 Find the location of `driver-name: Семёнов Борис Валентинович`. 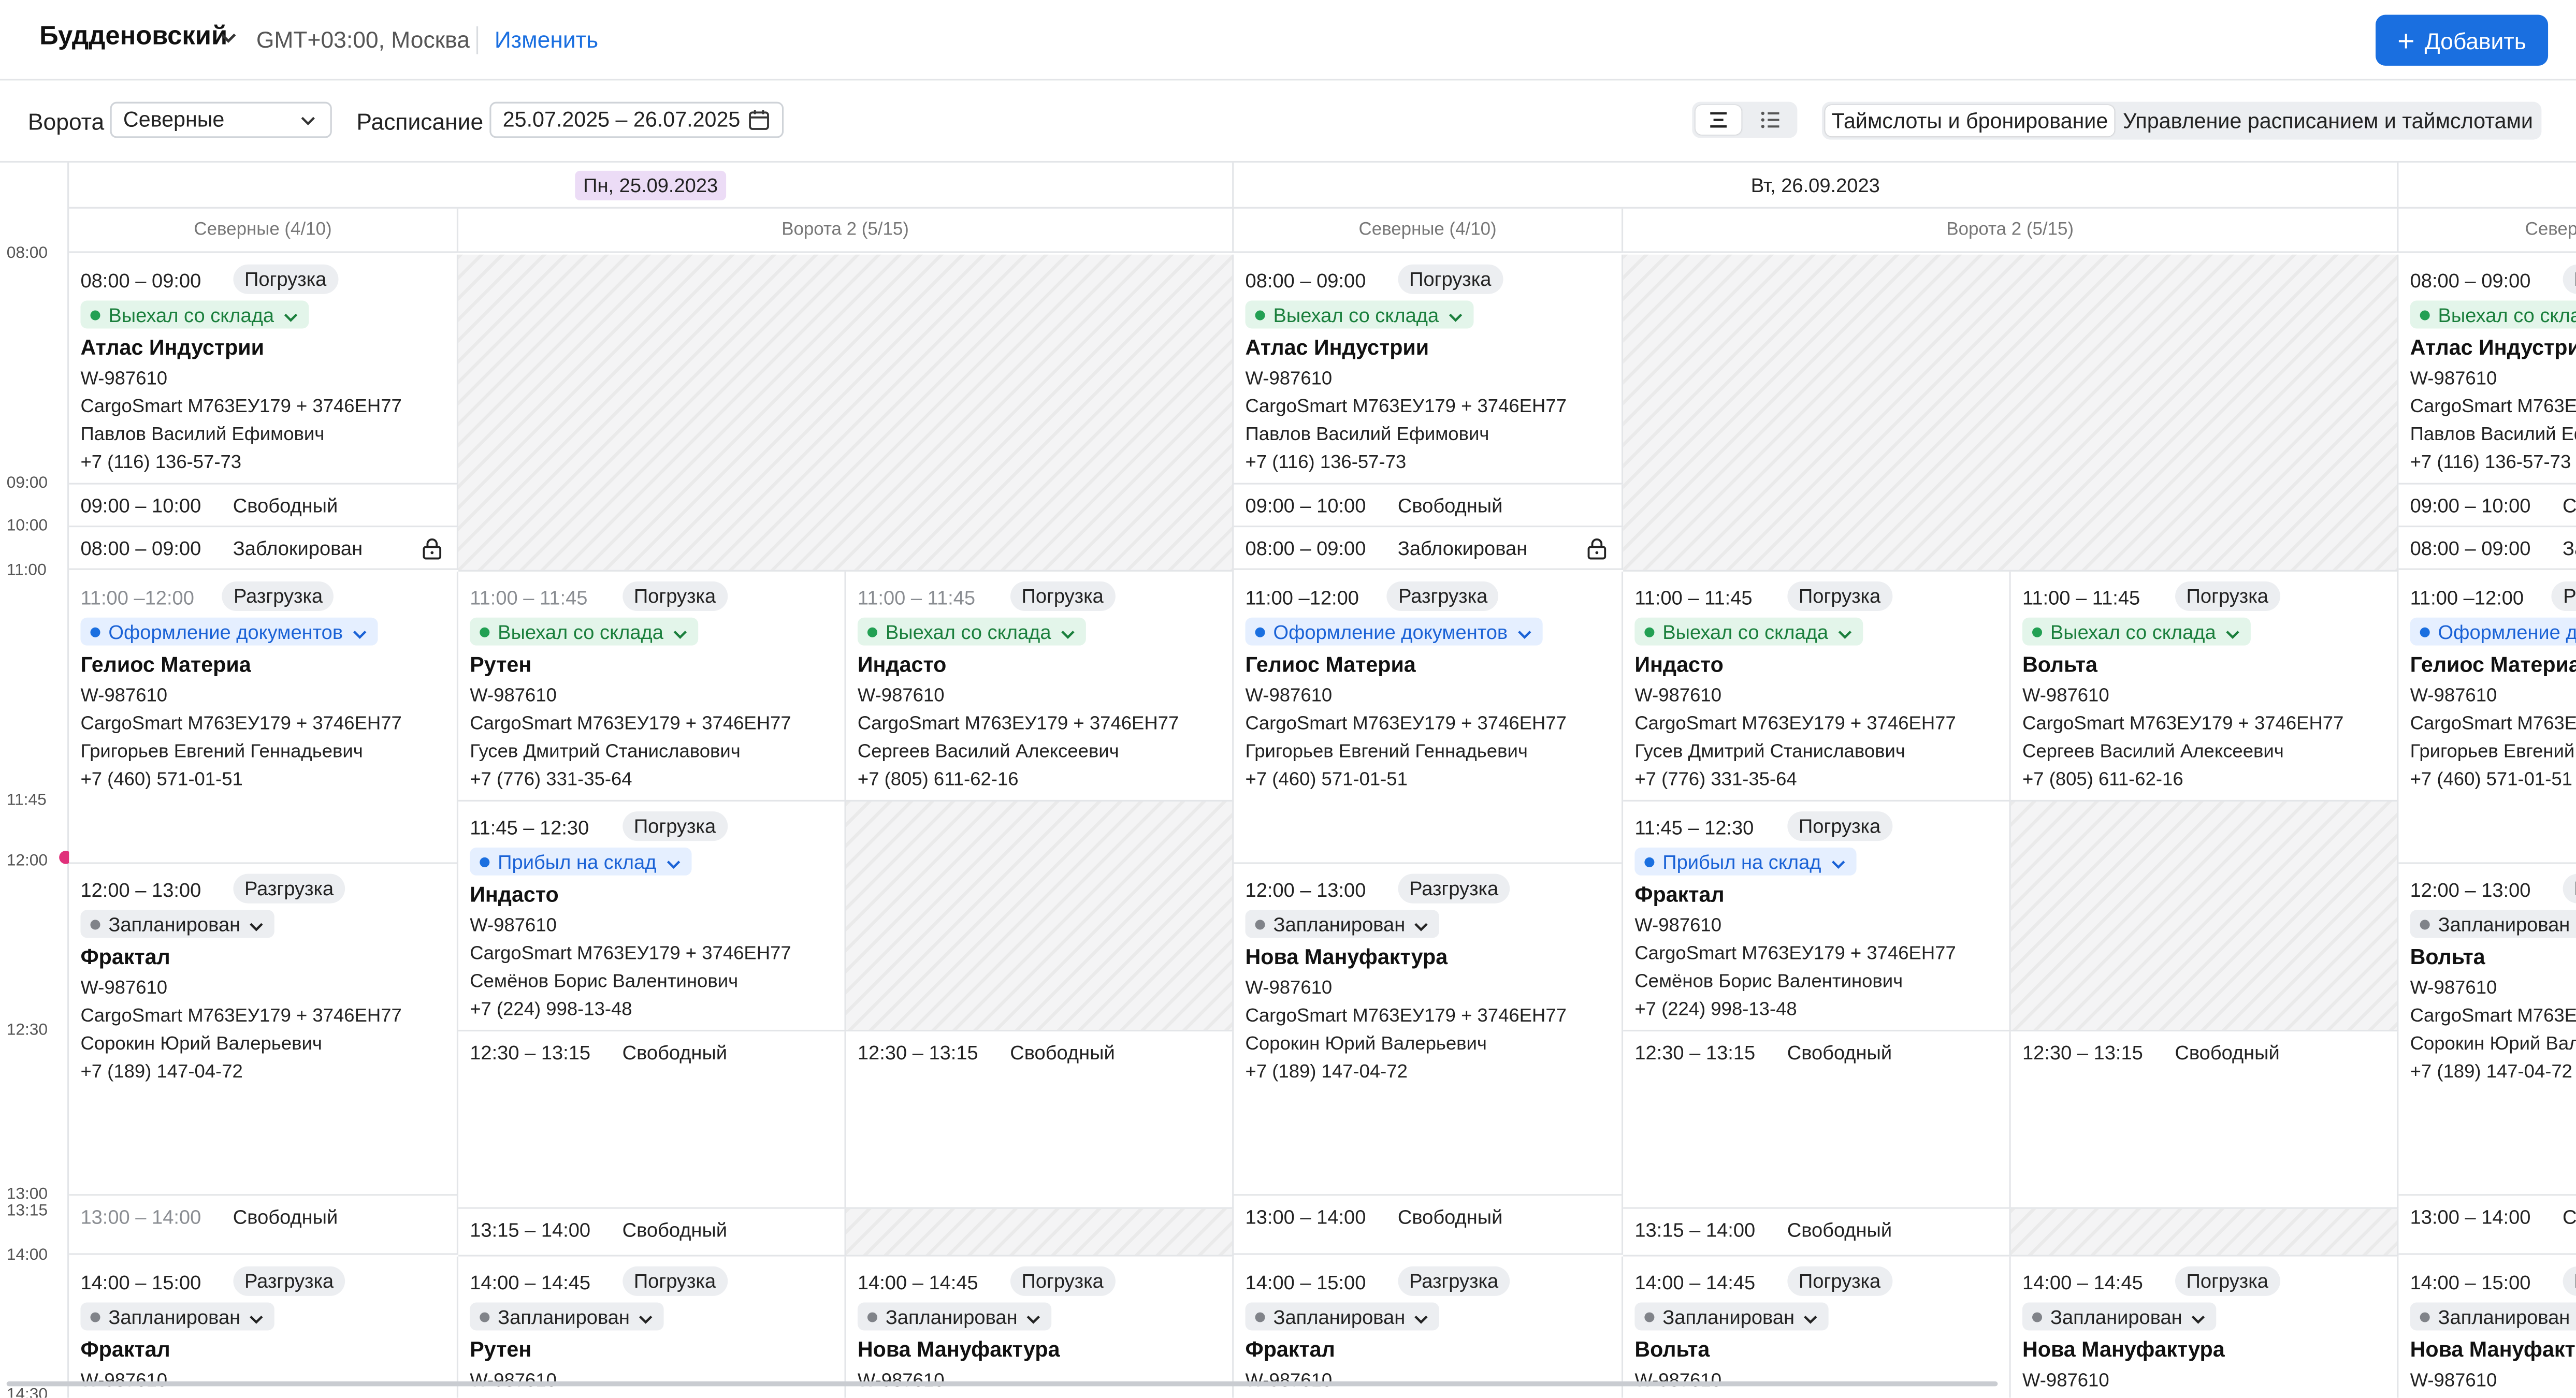

driver-name: Семёнов Борис Валентинович is located at coordinates (1768, 982).